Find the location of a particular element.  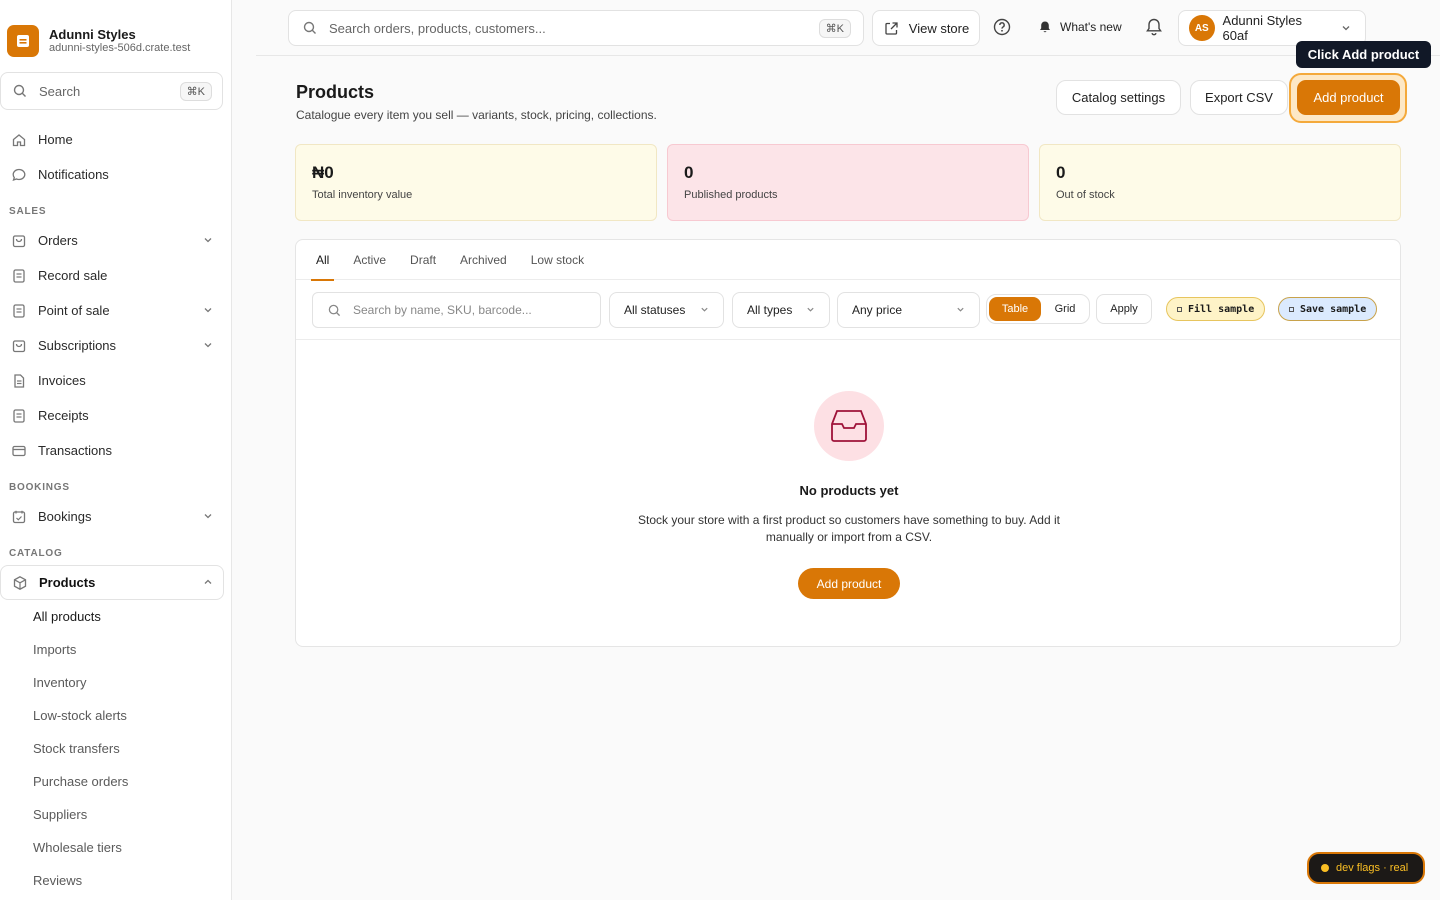

sidebar-item-bookings: Bookings is located at coordinates (111, 516).